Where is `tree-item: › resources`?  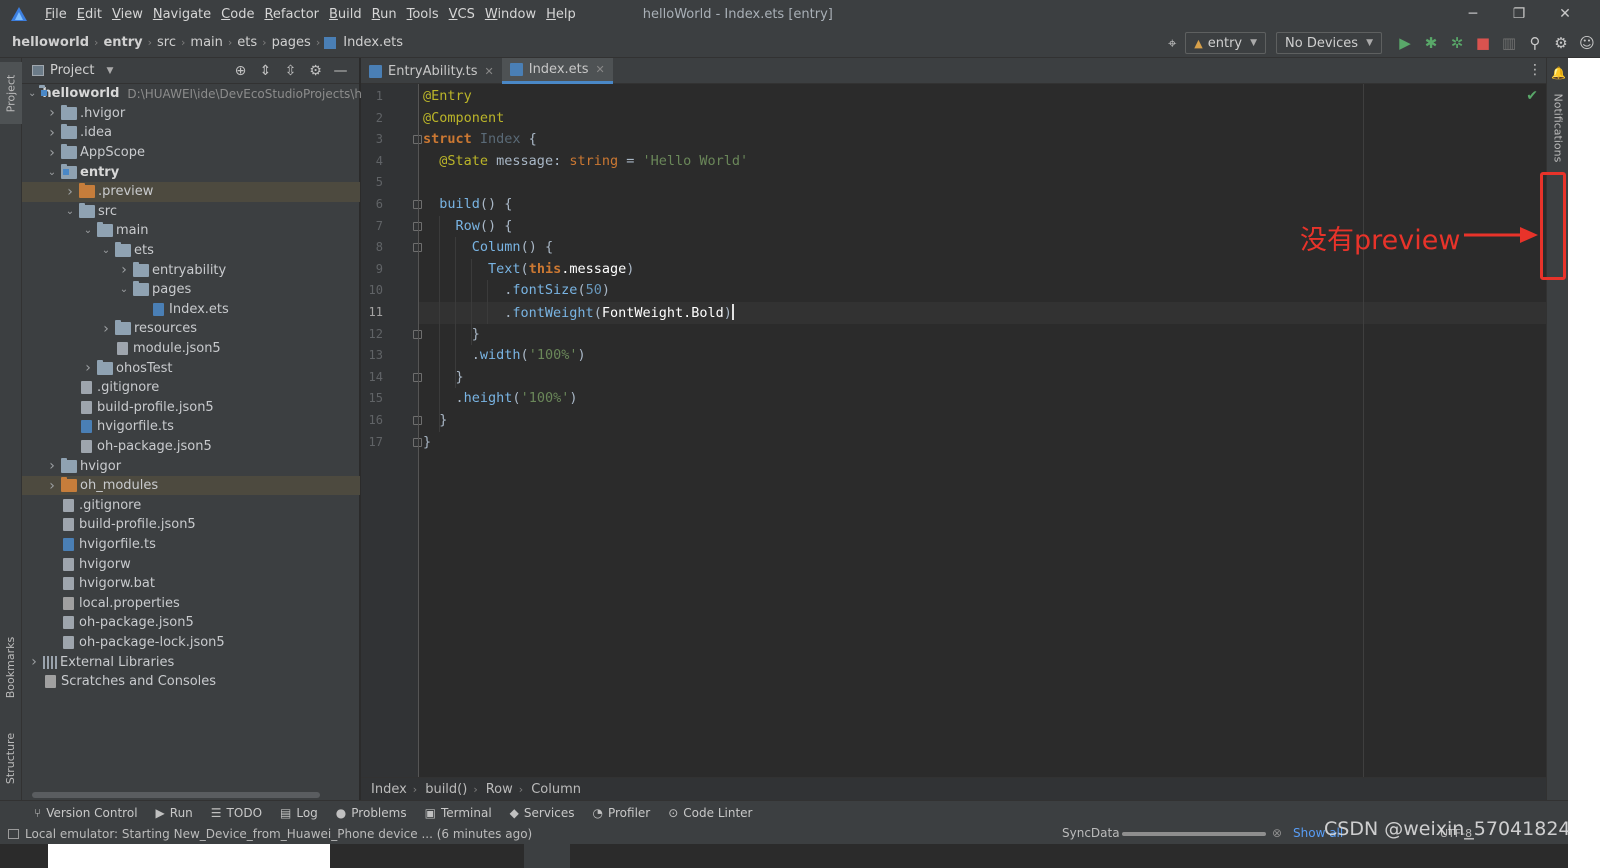
tree-item: › resources is located at coordinates (191, 329).